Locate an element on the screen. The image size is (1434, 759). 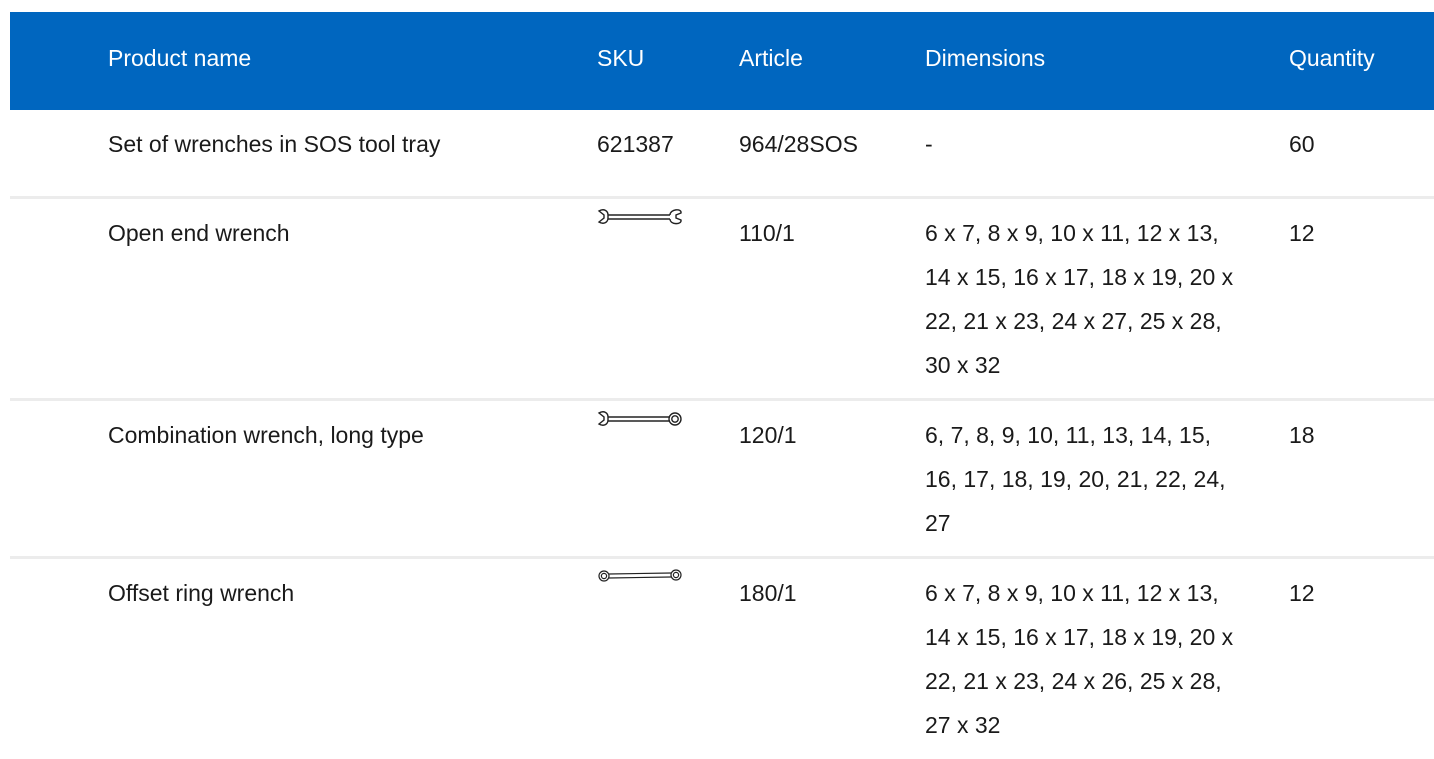
header-article: Article is located at coordinates (771, 58).